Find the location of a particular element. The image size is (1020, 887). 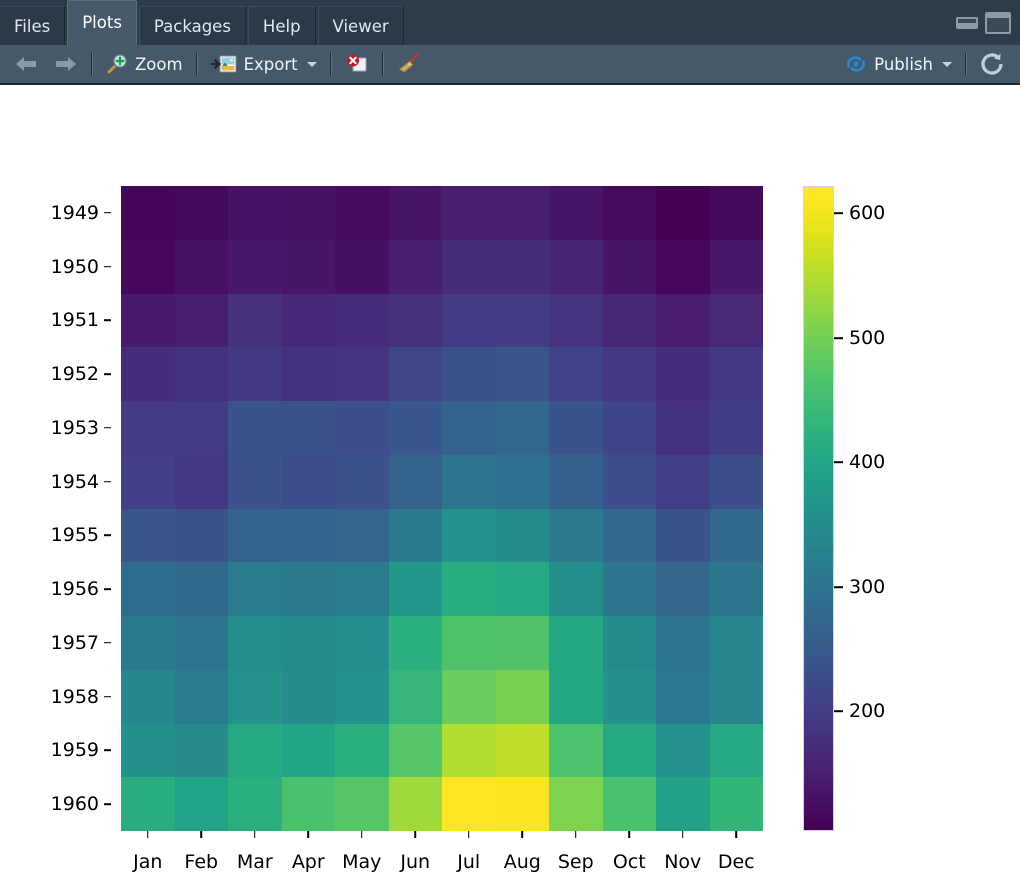

forward-arrow-icon is located at coordinates (66, 64).